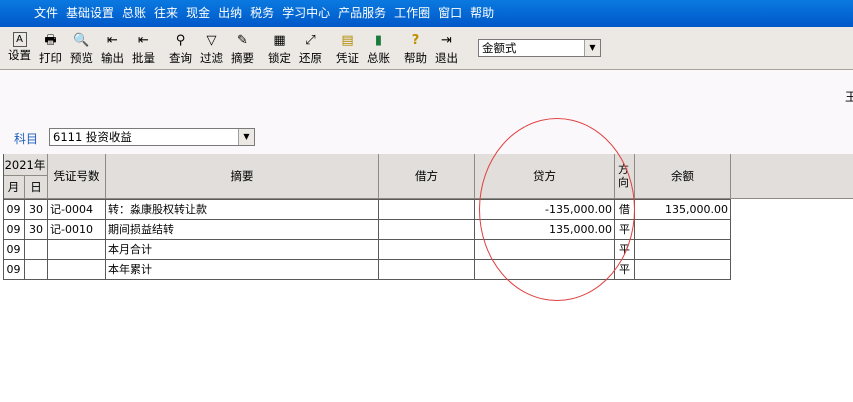 The image size is (853, 402). Describe the element at coordinates (347, 40) in the screenshot. I see `voucher-icon: ▤` at that location.